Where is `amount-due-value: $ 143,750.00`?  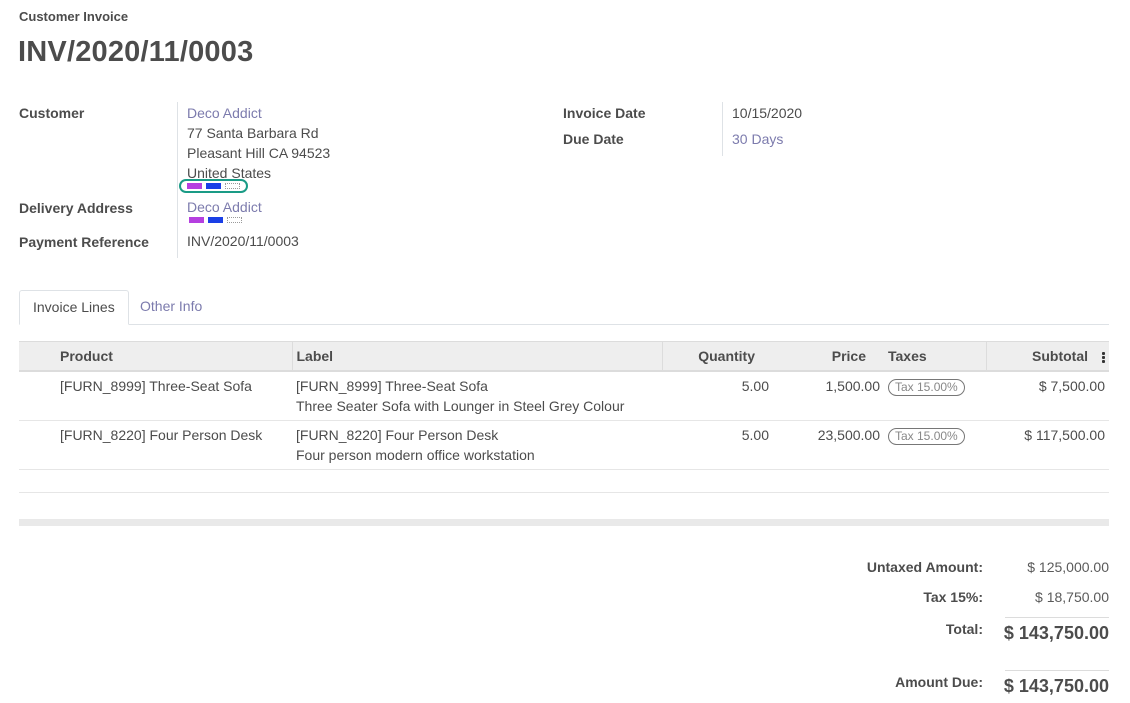 amount-due-value: $ 143,750.00 is located at coordinates (1056, 686).